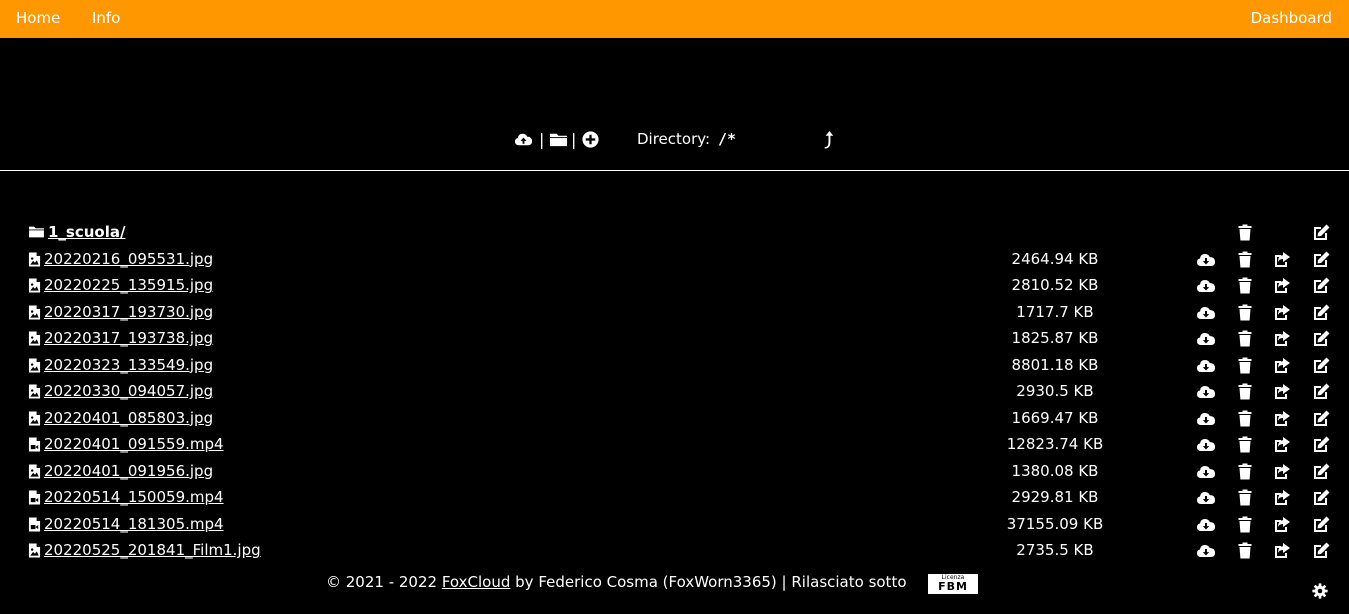 The width and height of the screenshot is (1349, 614). I want to click on plus-circle-icon, so click(590, 139).